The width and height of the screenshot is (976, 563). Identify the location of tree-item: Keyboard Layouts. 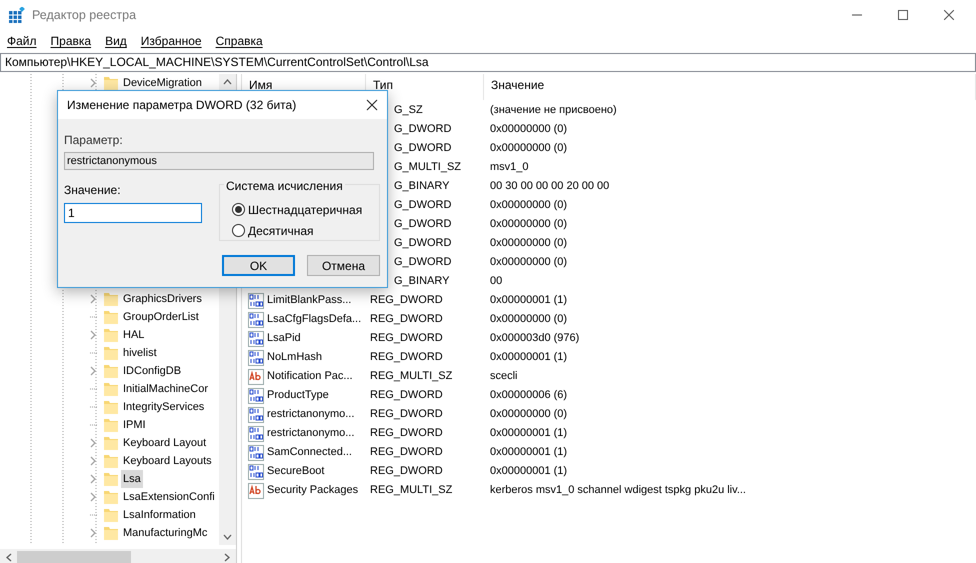
(167, 461).